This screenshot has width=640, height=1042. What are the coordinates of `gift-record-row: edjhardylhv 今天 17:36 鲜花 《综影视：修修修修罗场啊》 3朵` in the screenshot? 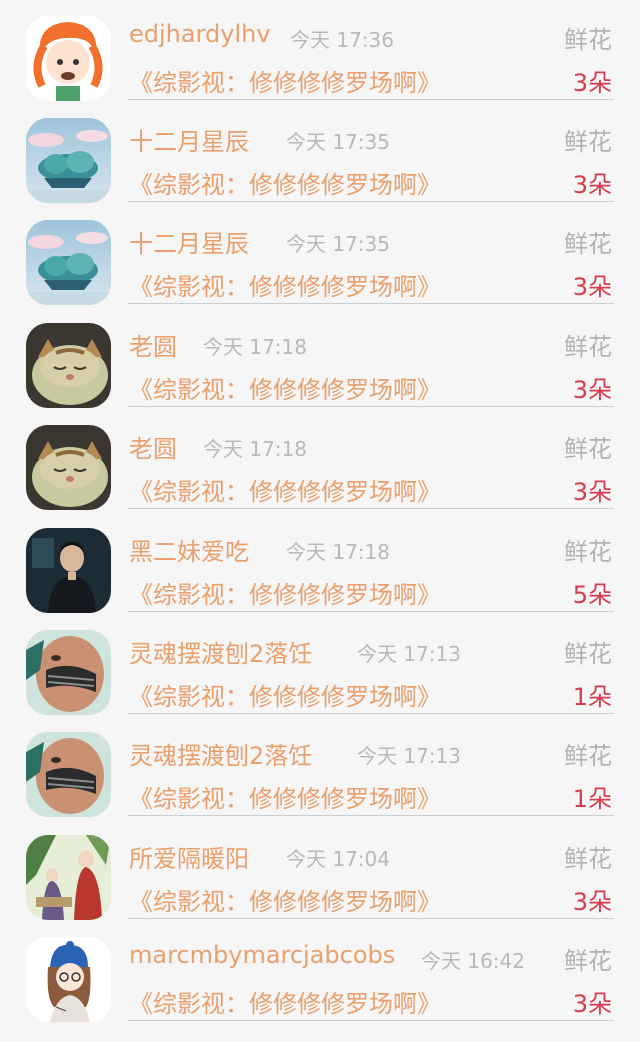 It's located at (320, 51).